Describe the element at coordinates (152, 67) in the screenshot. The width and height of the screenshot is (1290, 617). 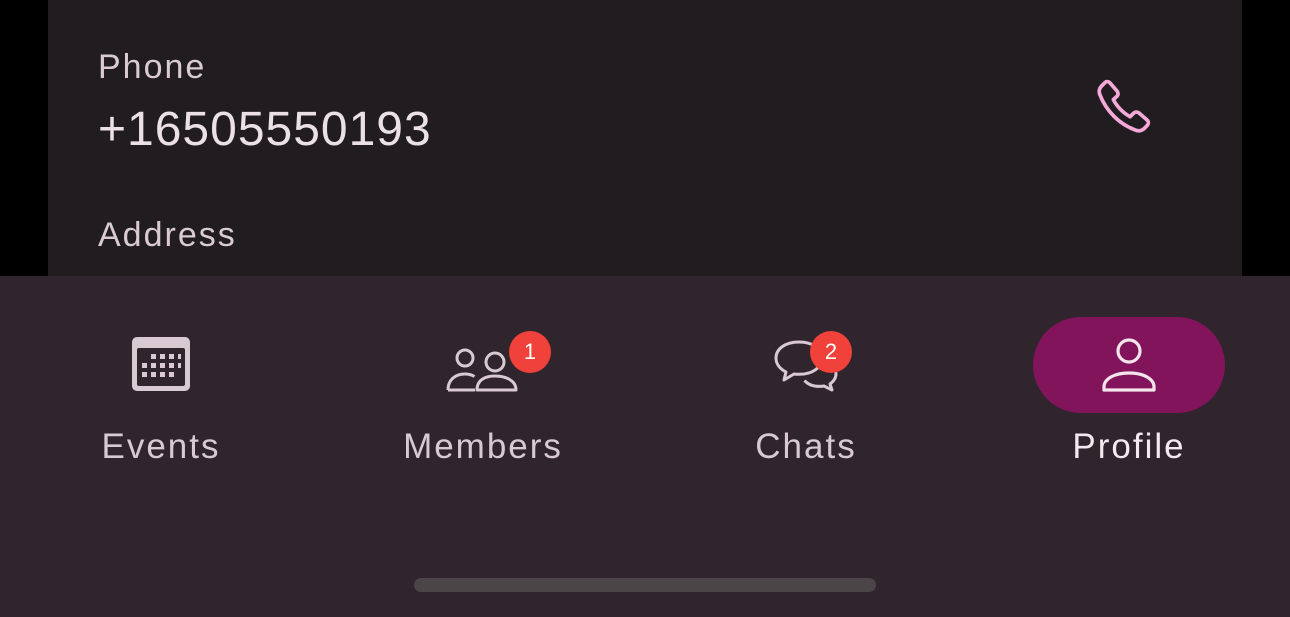
I see `phone-label: Phone` at that location.